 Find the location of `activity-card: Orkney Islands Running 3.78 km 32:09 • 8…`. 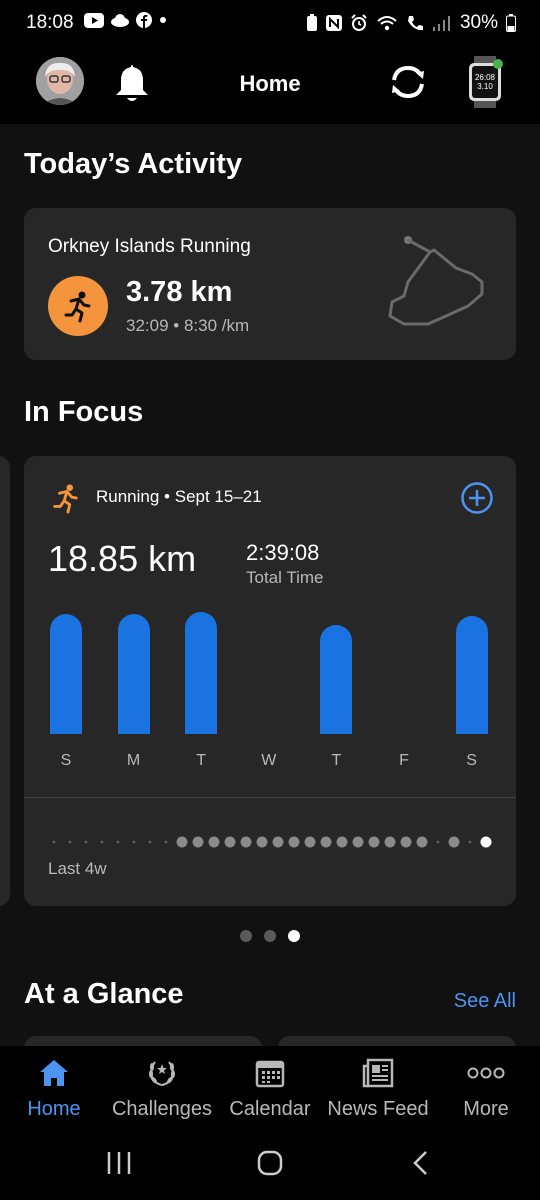

activity-card: Orkney Islands Running 3.78 km 32:09 • 8… is located at coordinates (270, 284).